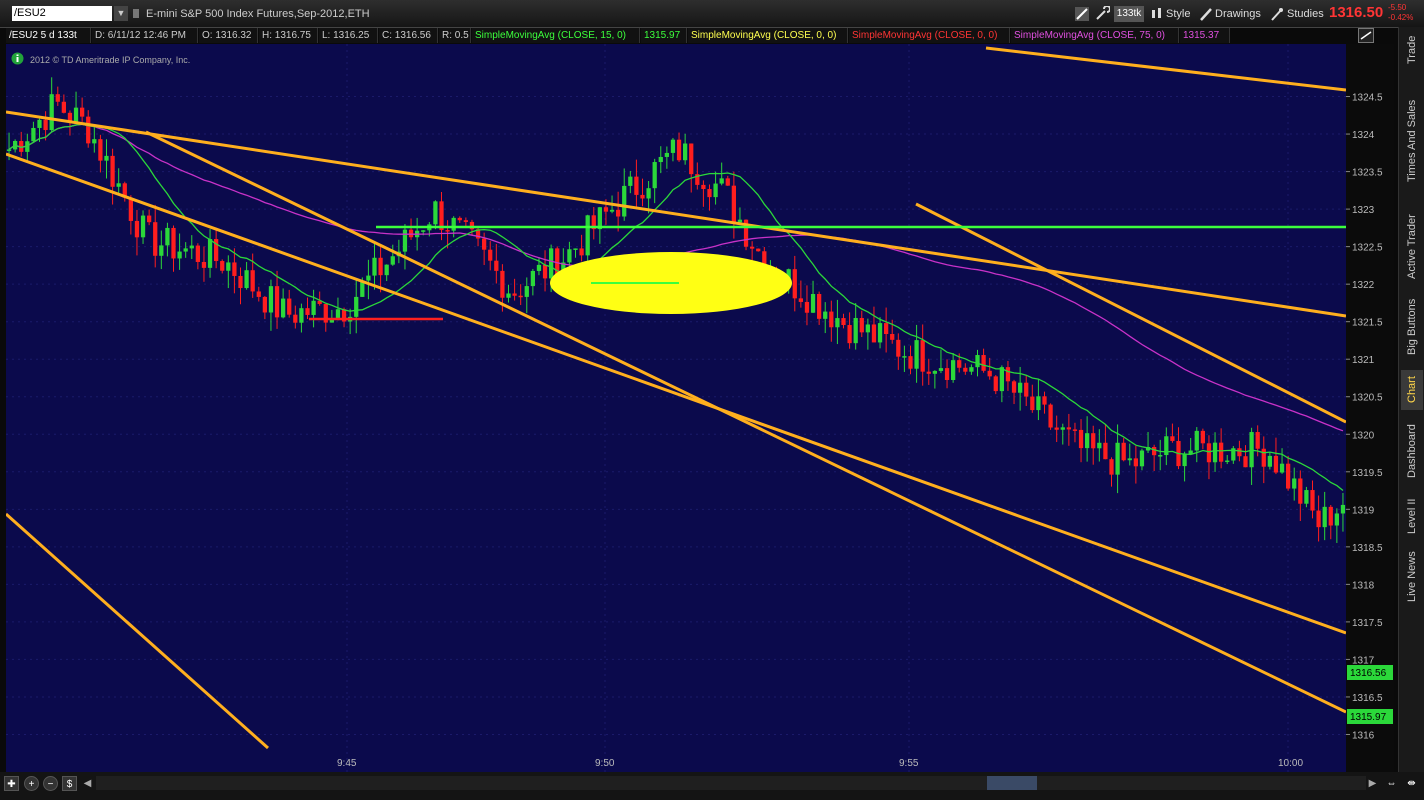 The height and width of the screenshot is (800, 1424). I want to click on time-scrollbar, so click(731, 783).